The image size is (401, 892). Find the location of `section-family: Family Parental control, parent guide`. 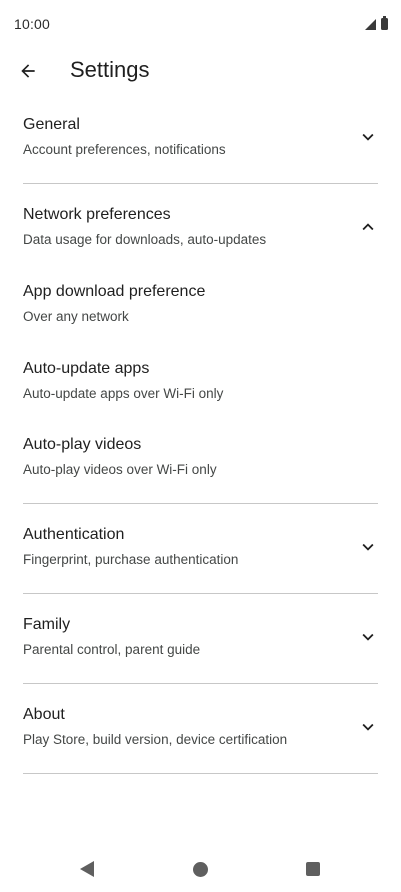

section-family: Family Parental control, parent guide is located at coordinates (200, 639).